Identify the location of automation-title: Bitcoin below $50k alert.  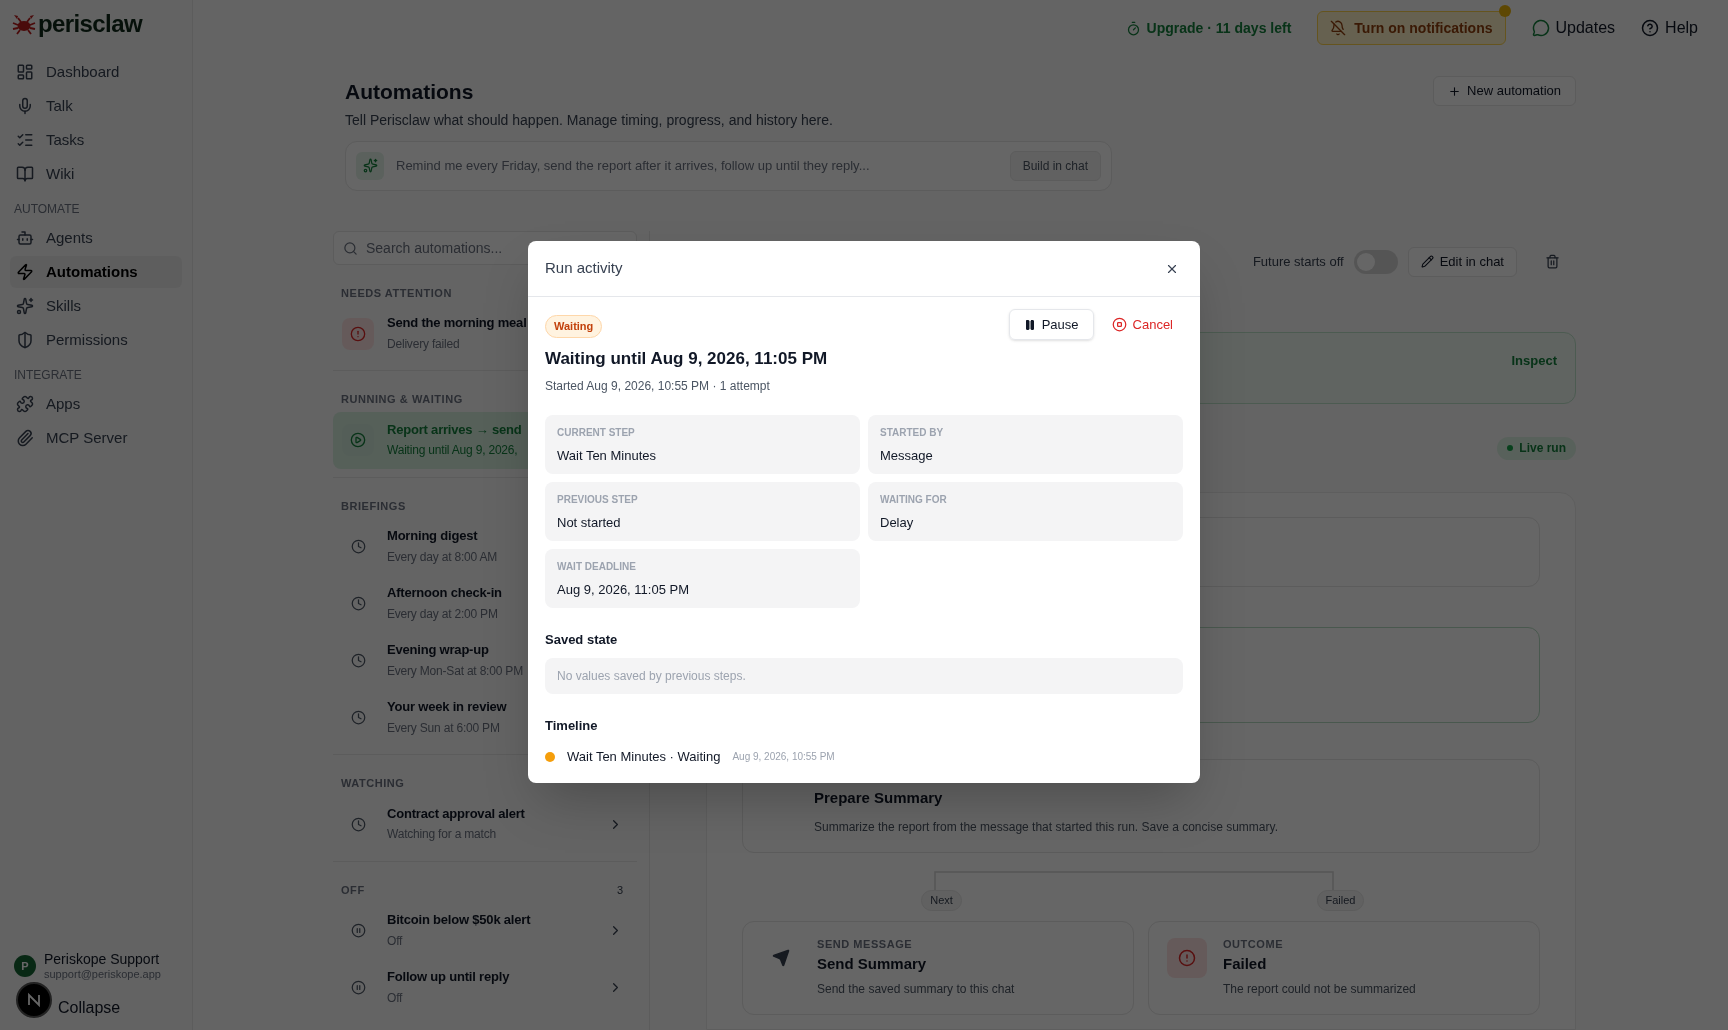
(459, 920).